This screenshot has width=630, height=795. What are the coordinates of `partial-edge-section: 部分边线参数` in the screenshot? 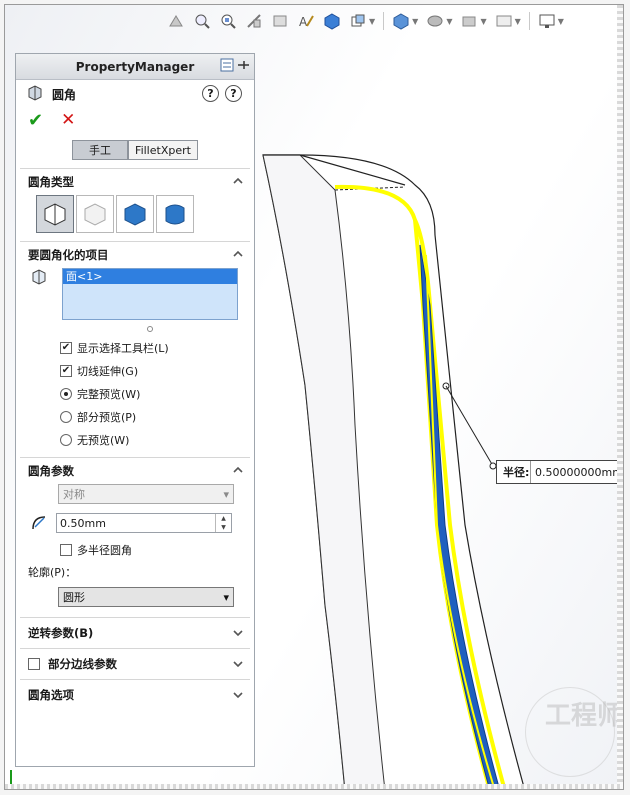 It's located at (135, 663).